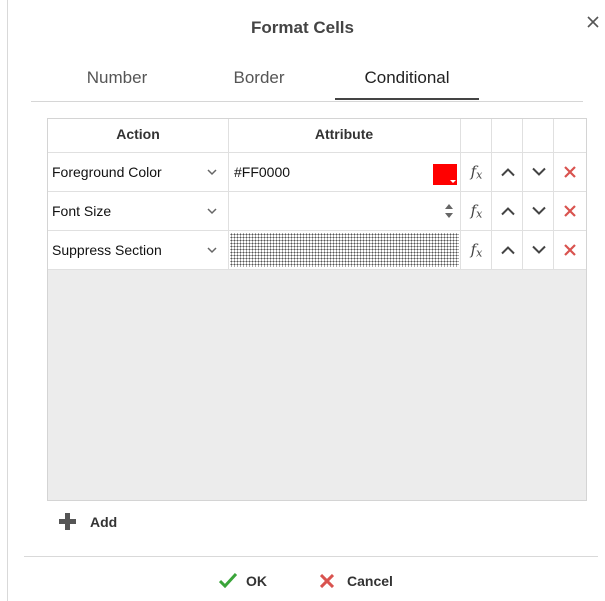 This screenshot has width=605, height=601. What do you see at coordinates (307, 84) in the screenshot?
I see `tab-bar: Number Border Conditional` at bounding box center [307, 84].